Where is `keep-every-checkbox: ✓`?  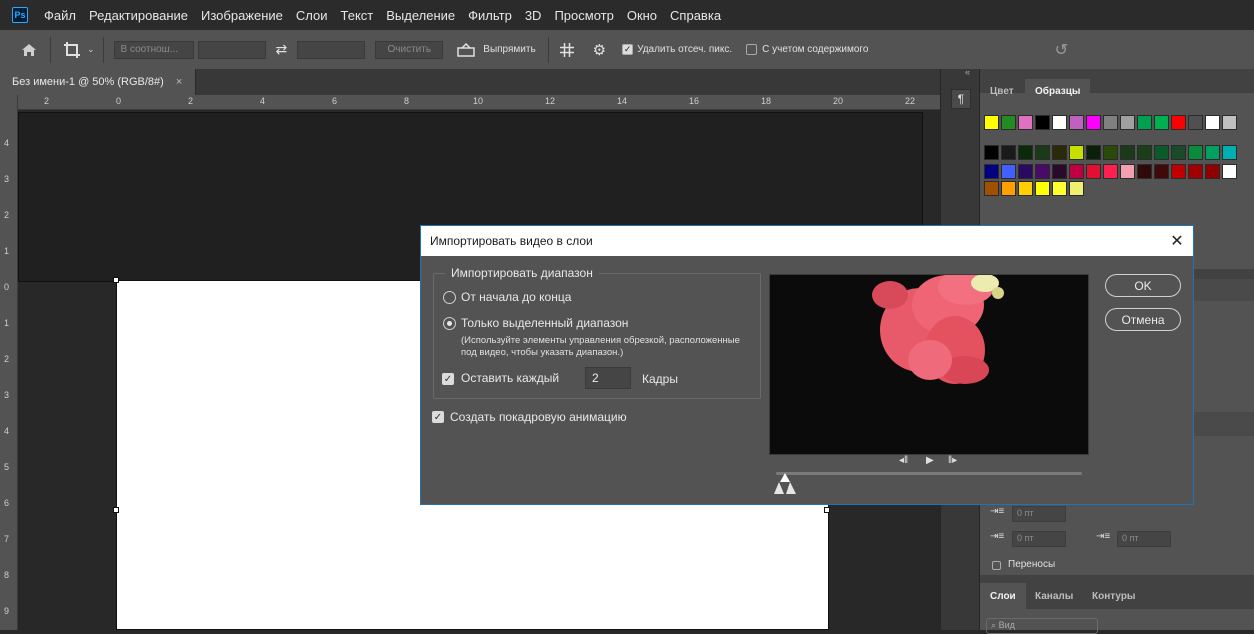
keep-every-checkbox: ✓ is located at coordinates (448, 379).